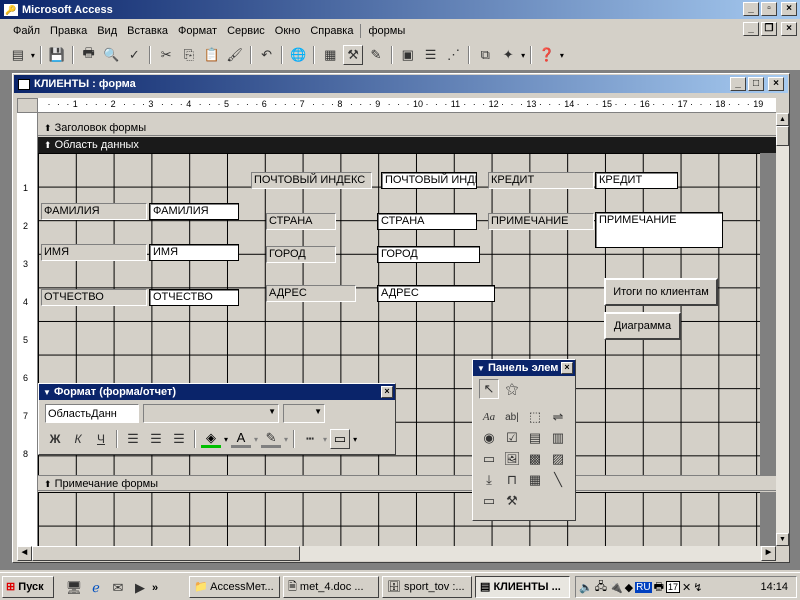 The image size is (800, 600). I want to click on subform-icon: ▦, so click(535, 480).